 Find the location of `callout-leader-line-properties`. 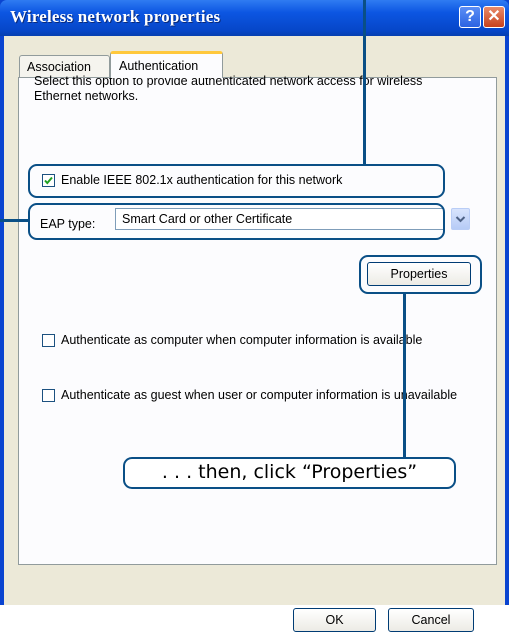

callout-leader-line-properties is located at coordinates (404, 375).